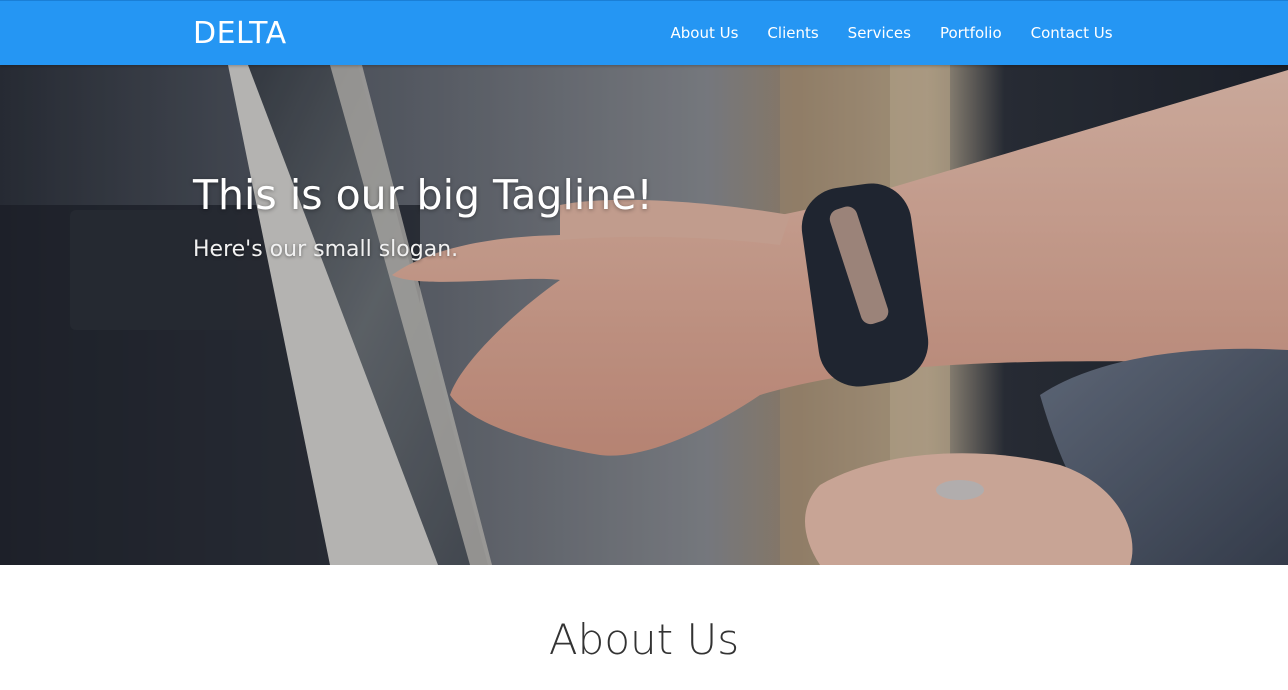  I want to click on nav-item-about: About Us, so click(704, 33).